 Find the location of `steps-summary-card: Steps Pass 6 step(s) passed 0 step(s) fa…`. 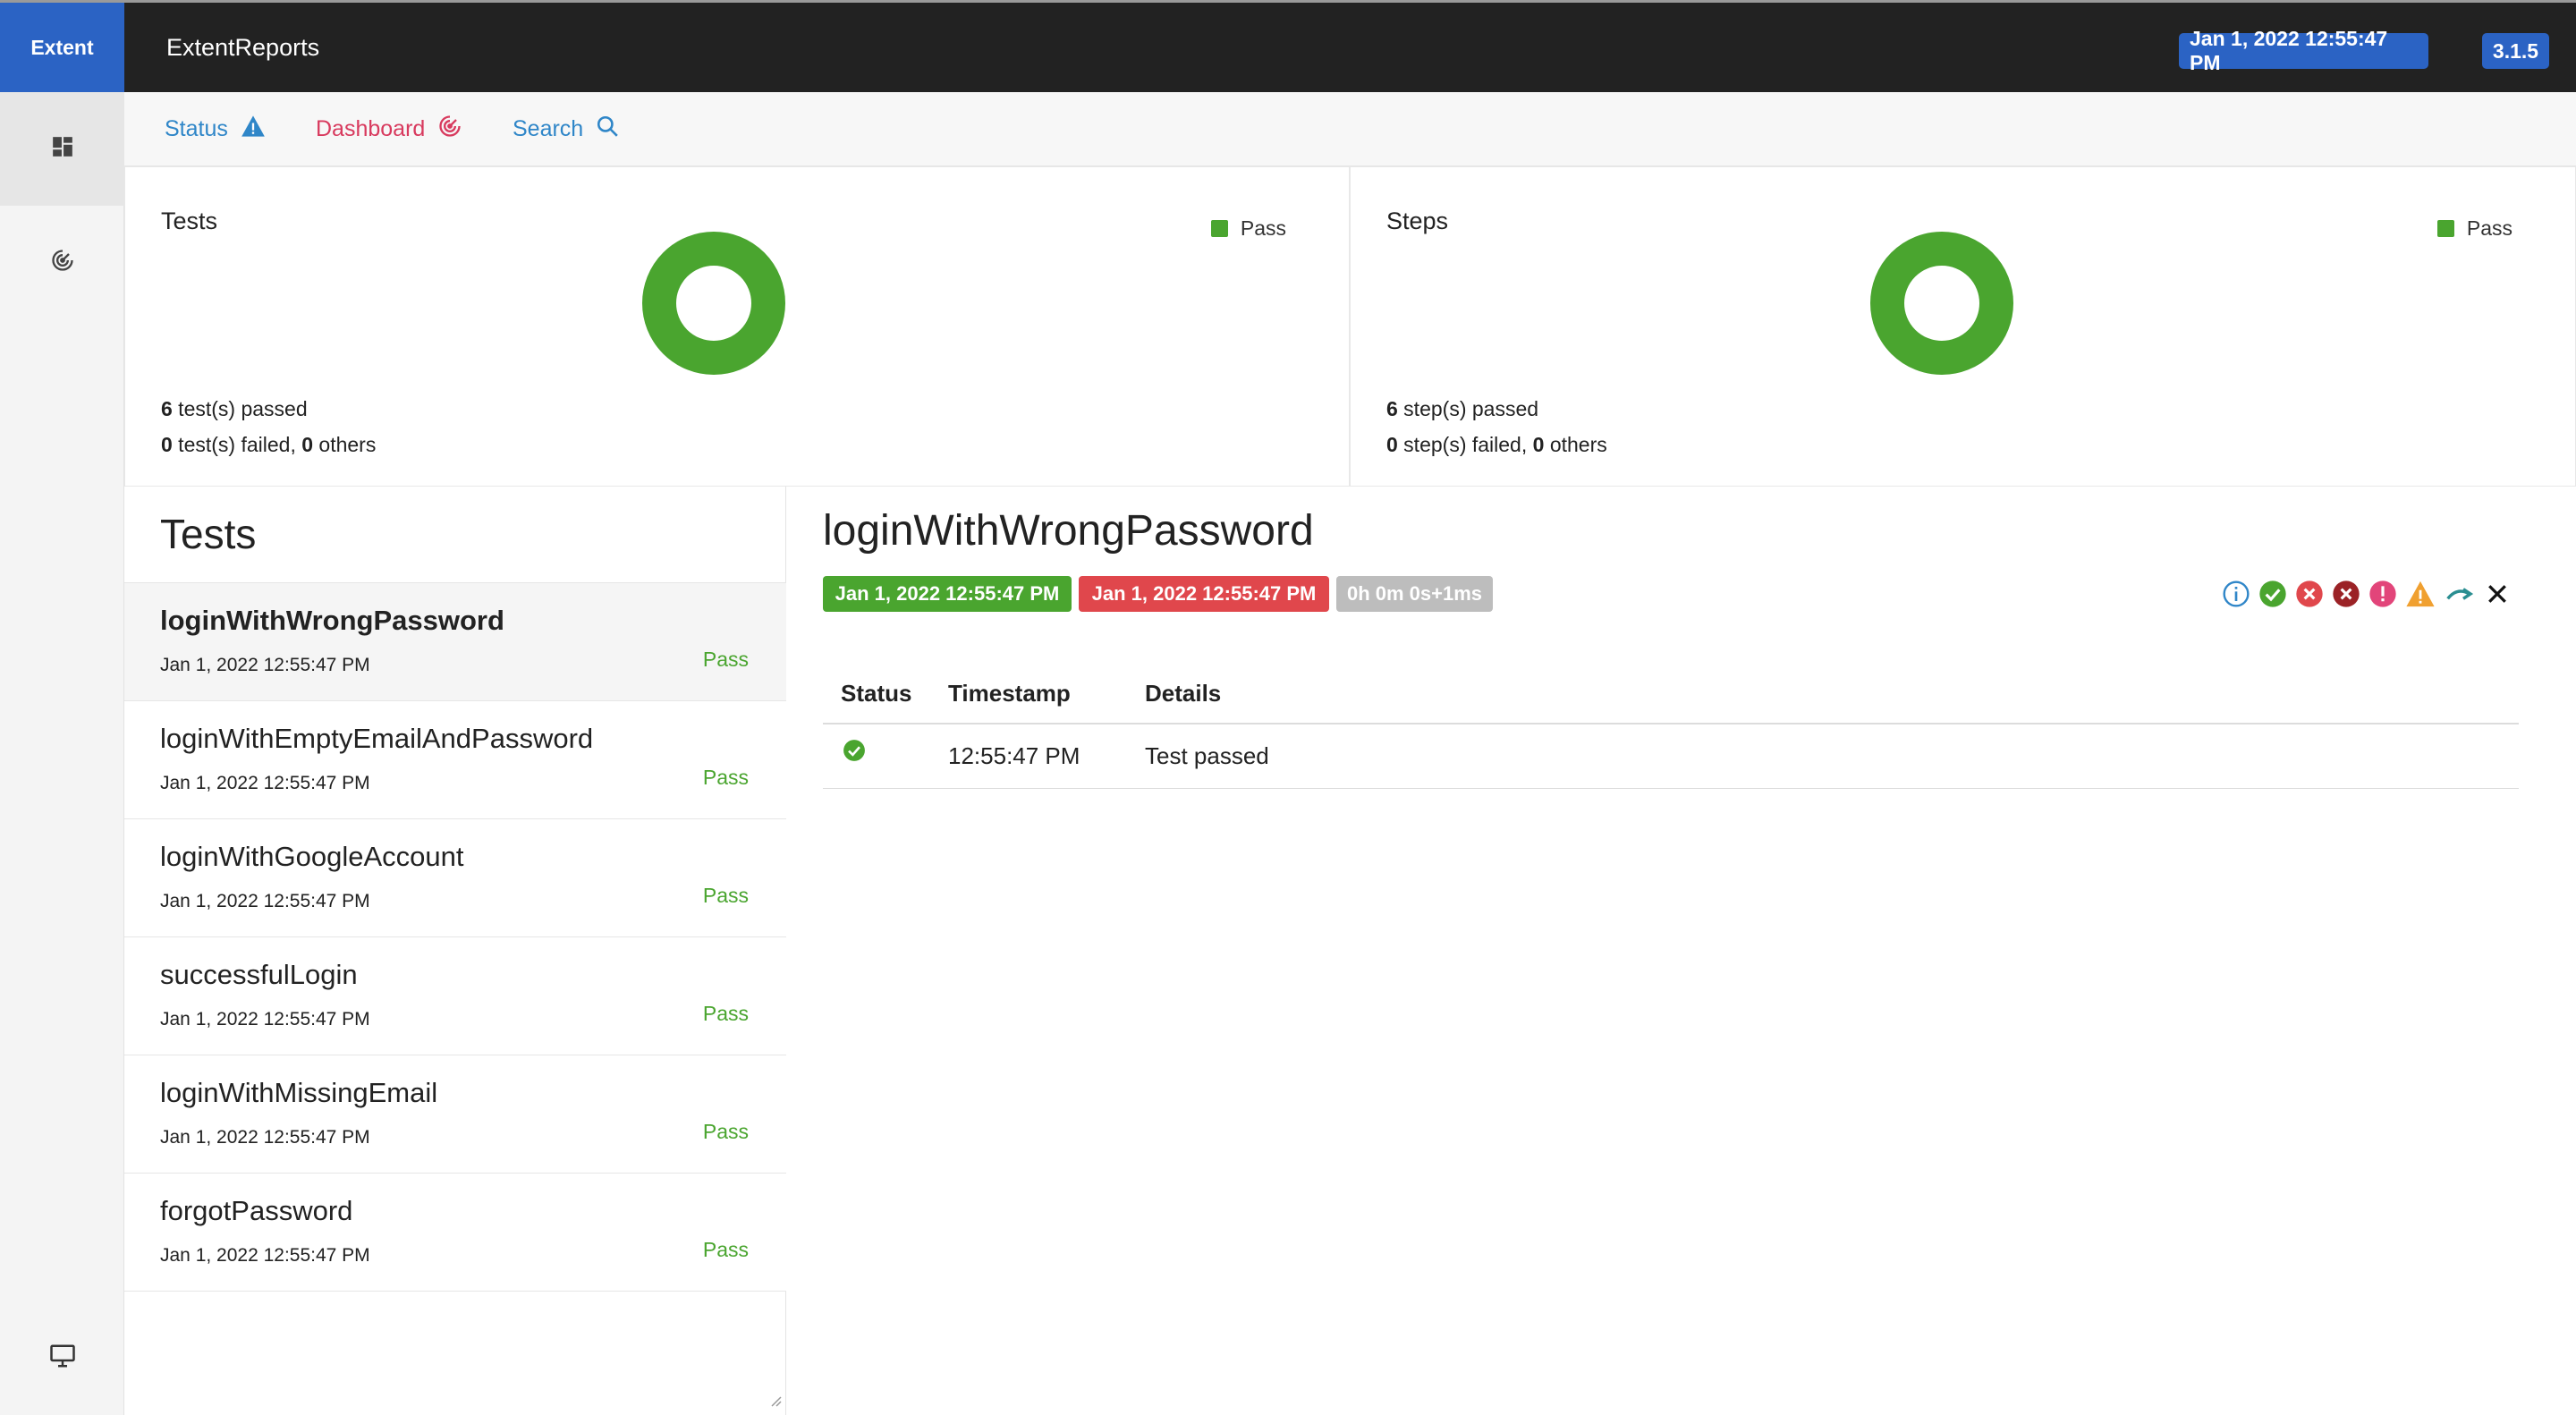

steps-summary-card: Steps Pass 6 step(s) passed 0 step(s) fa… is located at coordinates (1963, 327).